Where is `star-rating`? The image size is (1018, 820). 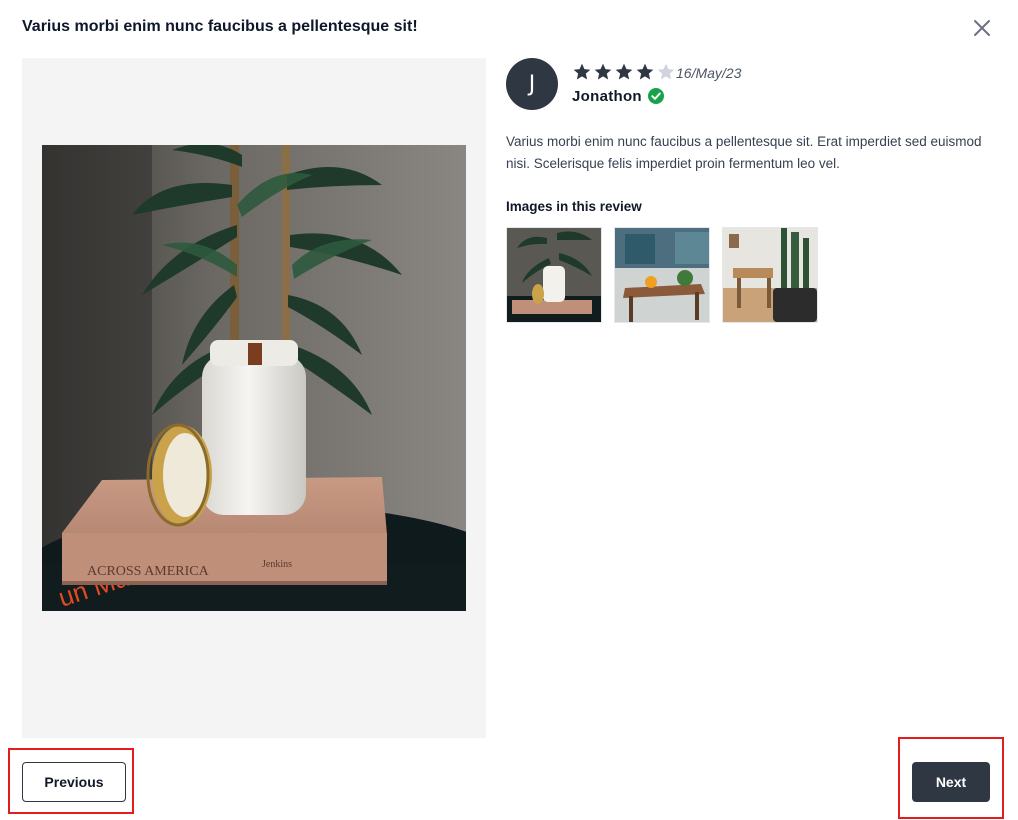 star-rating is located at coordinates (624, 72).